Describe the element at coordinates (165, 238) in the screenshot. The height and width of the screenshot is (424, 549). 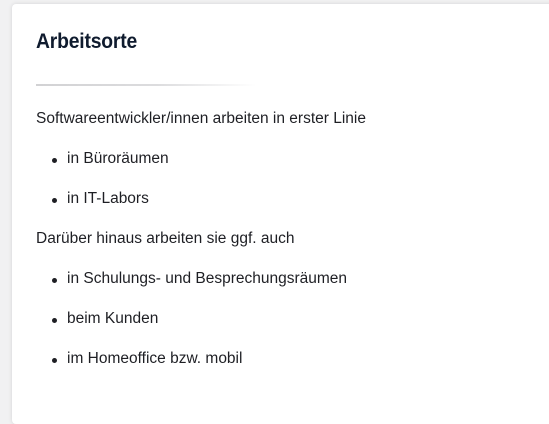
I see `intro-paragraph-2: Darüber hinaus arbeiten sie ggf. auch` at that location.